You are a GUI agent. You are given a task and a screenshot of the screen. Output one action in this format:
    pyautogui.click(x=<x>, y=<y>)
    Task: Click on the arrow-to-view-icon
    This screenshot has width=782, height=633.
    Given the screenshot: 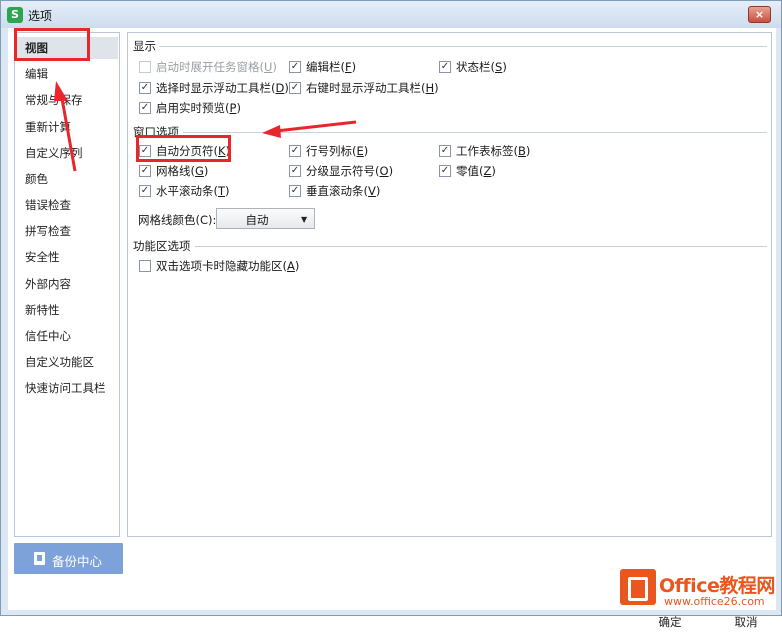 What is the action you would take?
    pyautogui.click(x=65, y=126)
    